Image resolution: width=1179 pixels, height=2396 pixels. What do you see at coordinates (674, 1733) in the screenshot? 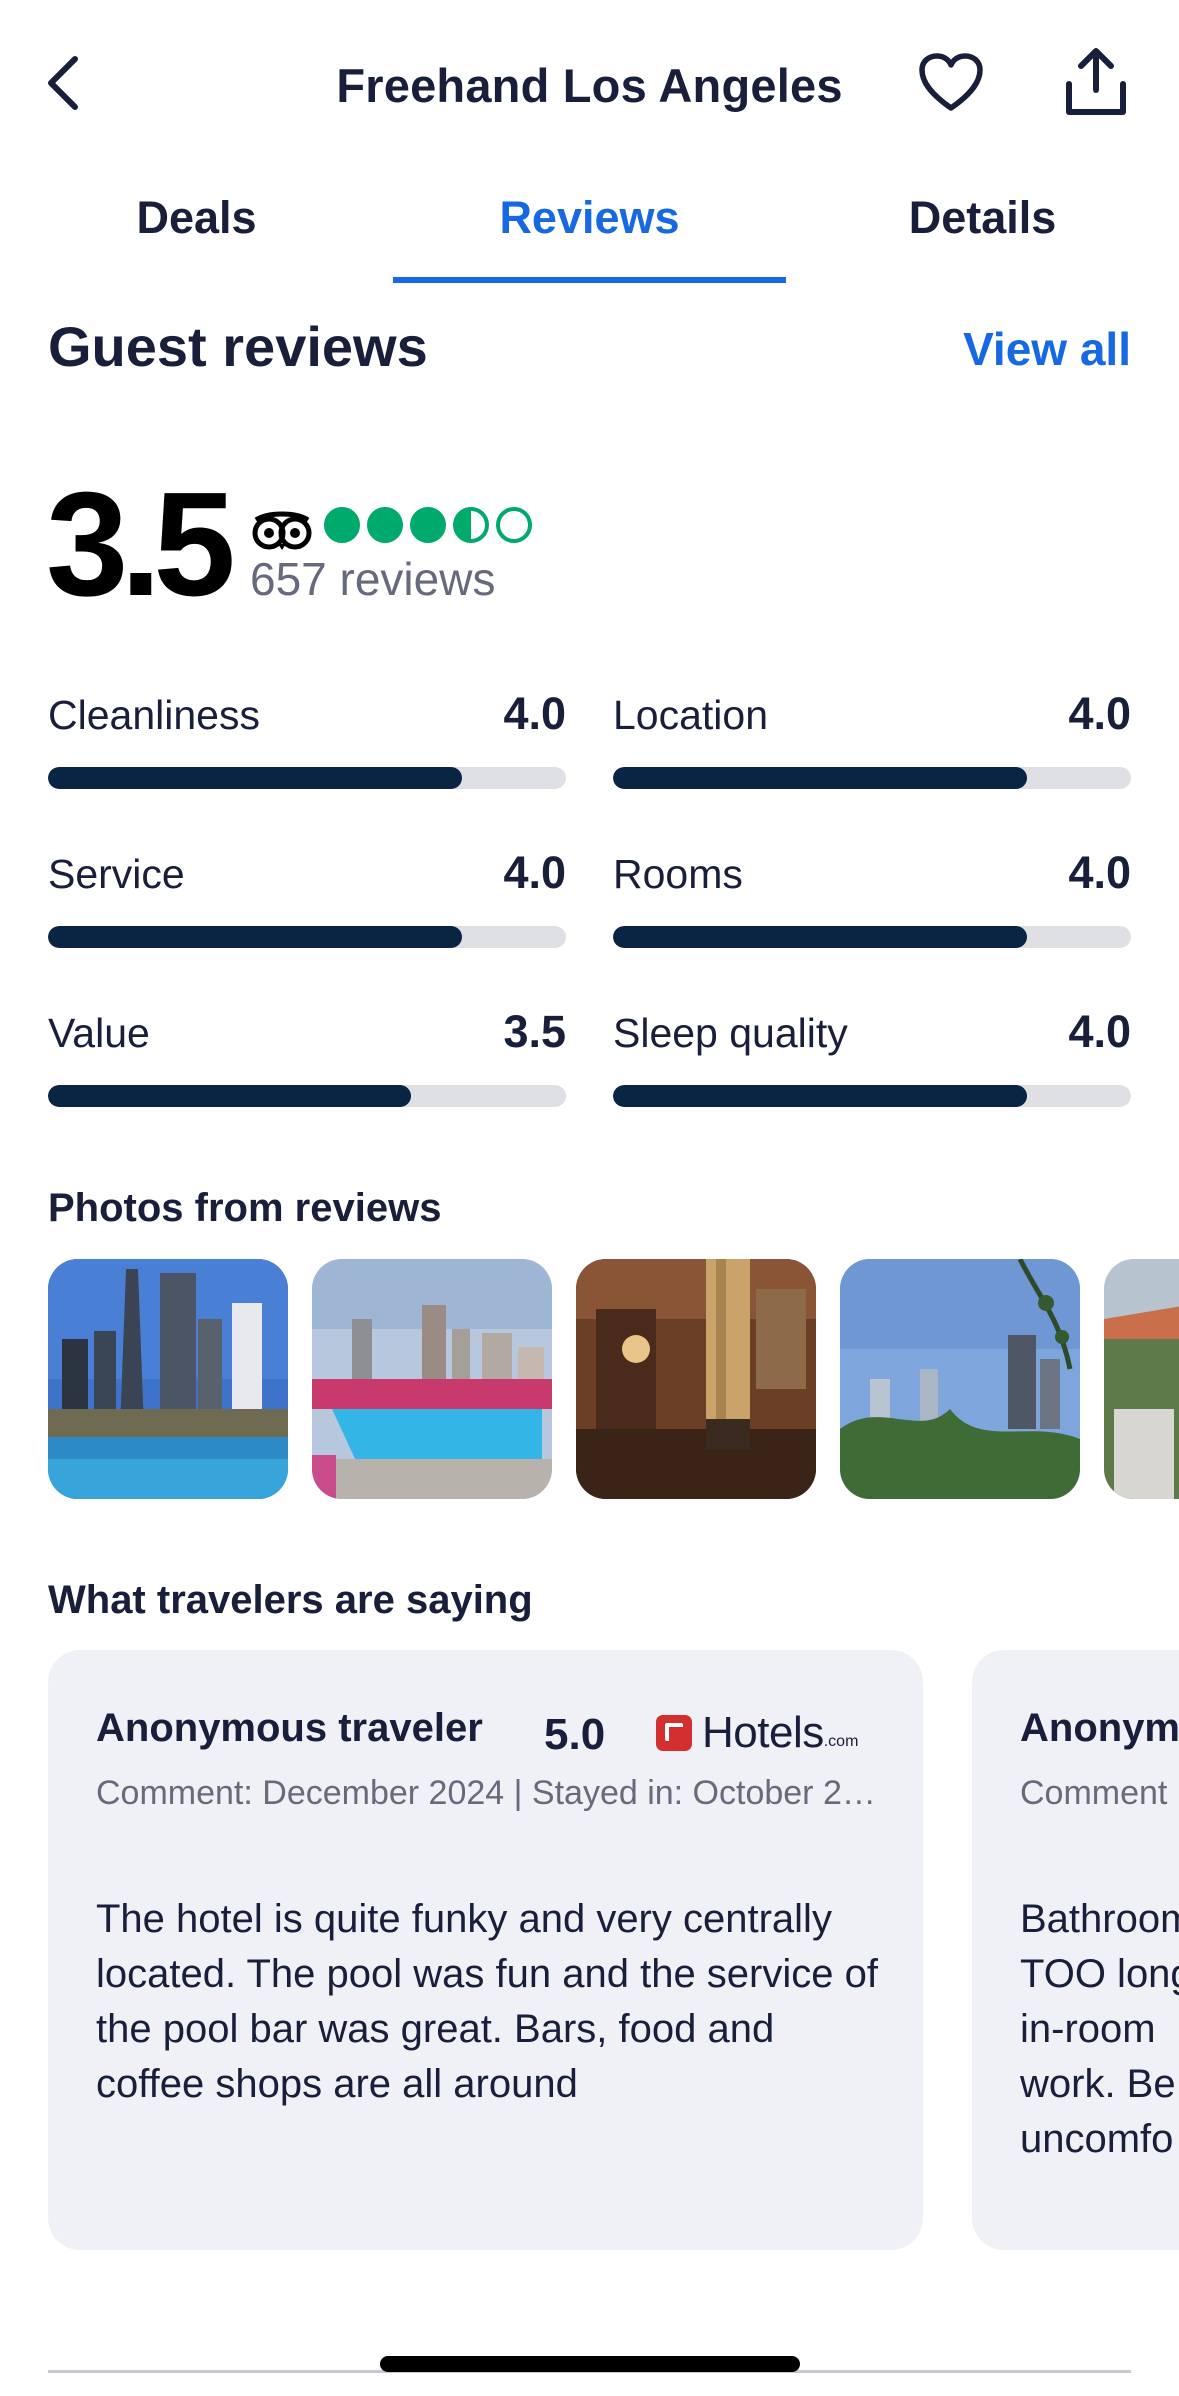
I see `hotels-com-logo-icon` at bounding box center [674, 1733].